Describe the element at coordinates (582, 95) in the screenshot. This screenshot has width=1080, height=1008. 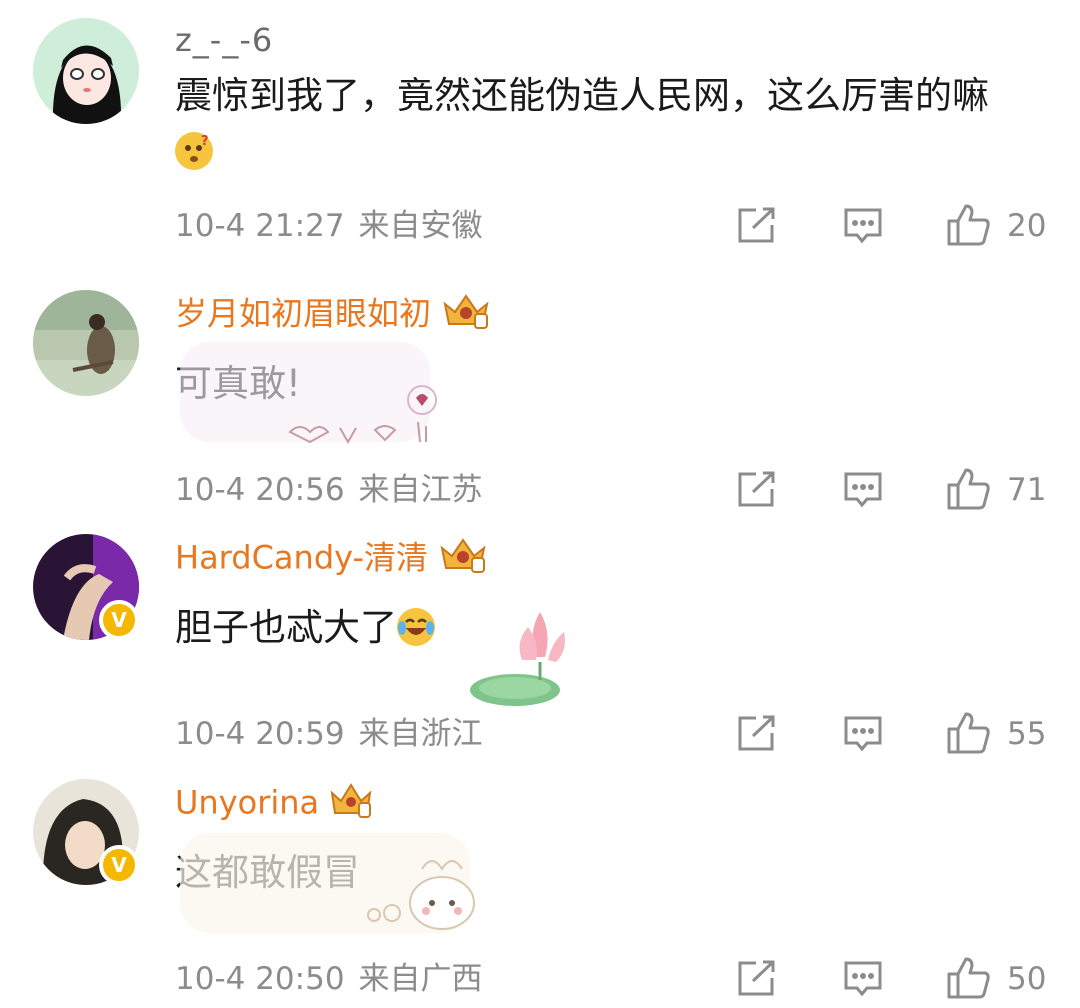
I see `comment-text-content: 震惊到我了，竟然还能伪造人民网，这么厉害的嘛` at that location.